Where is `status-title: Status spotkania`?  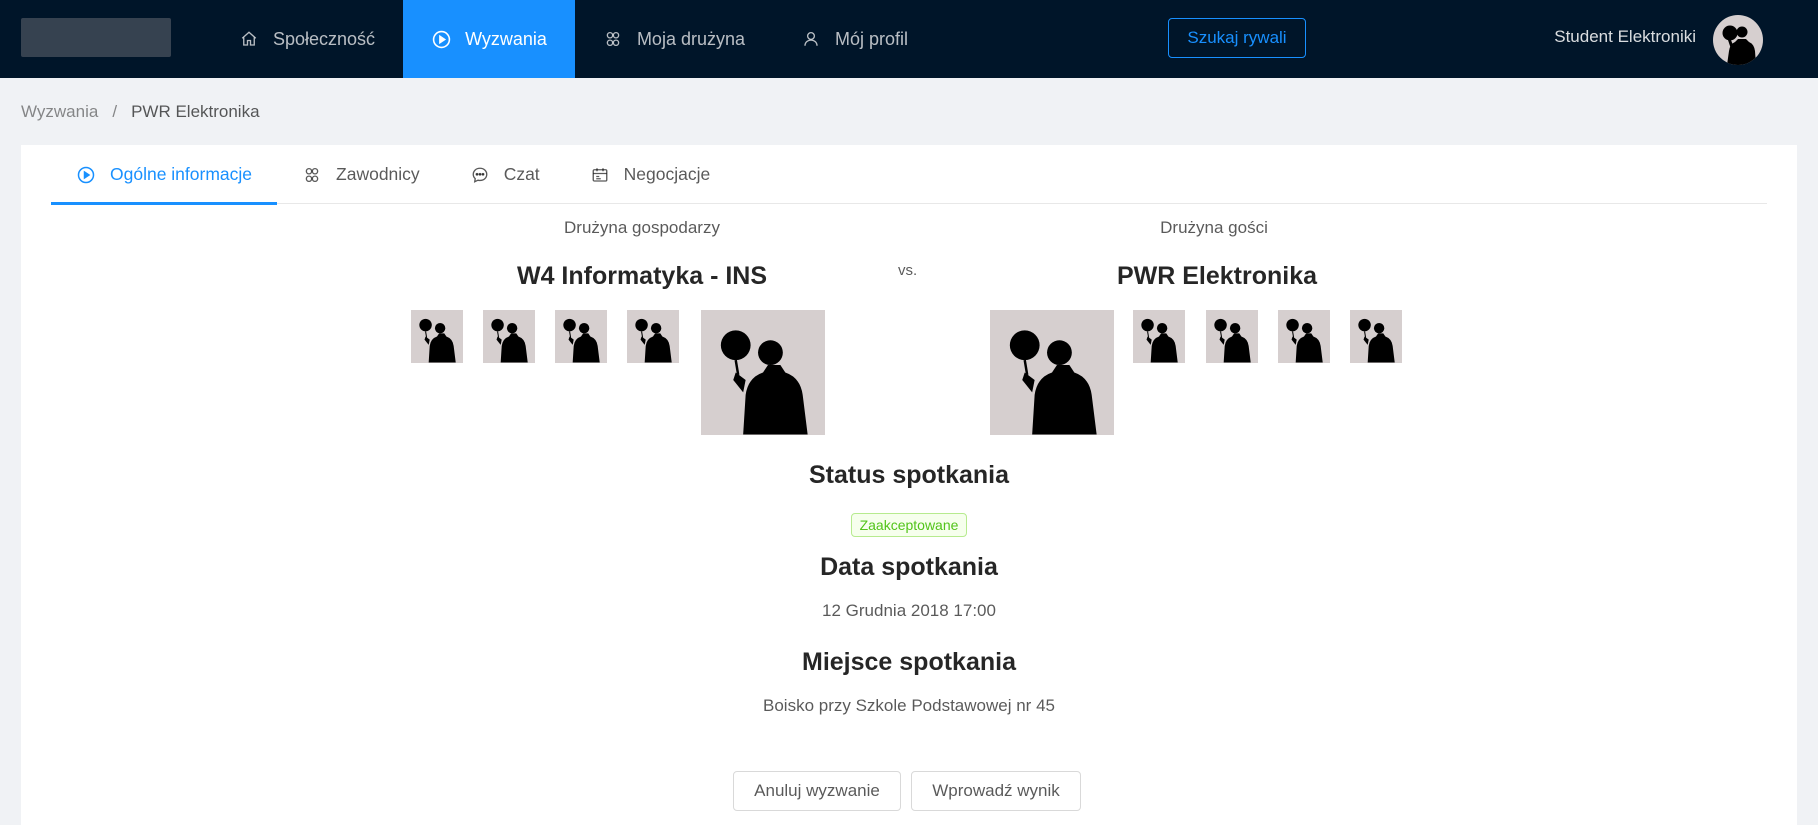
status-title: Status spotkania is located at coordinates (909, 475).